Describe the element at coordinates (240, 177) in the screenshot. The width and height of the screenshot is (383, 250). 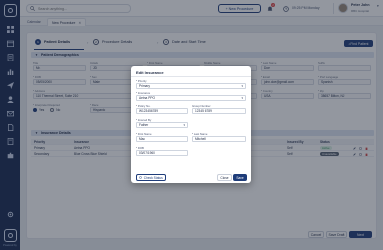
I see `save-button: Save` at that location.